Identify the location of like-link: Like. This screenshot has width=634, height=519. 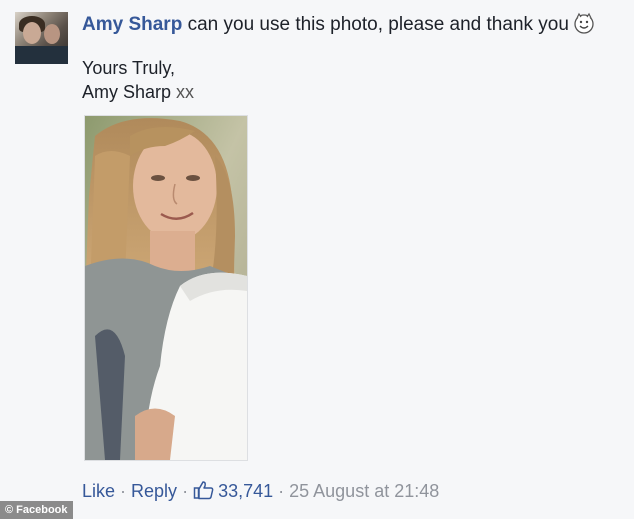
(98, 491).